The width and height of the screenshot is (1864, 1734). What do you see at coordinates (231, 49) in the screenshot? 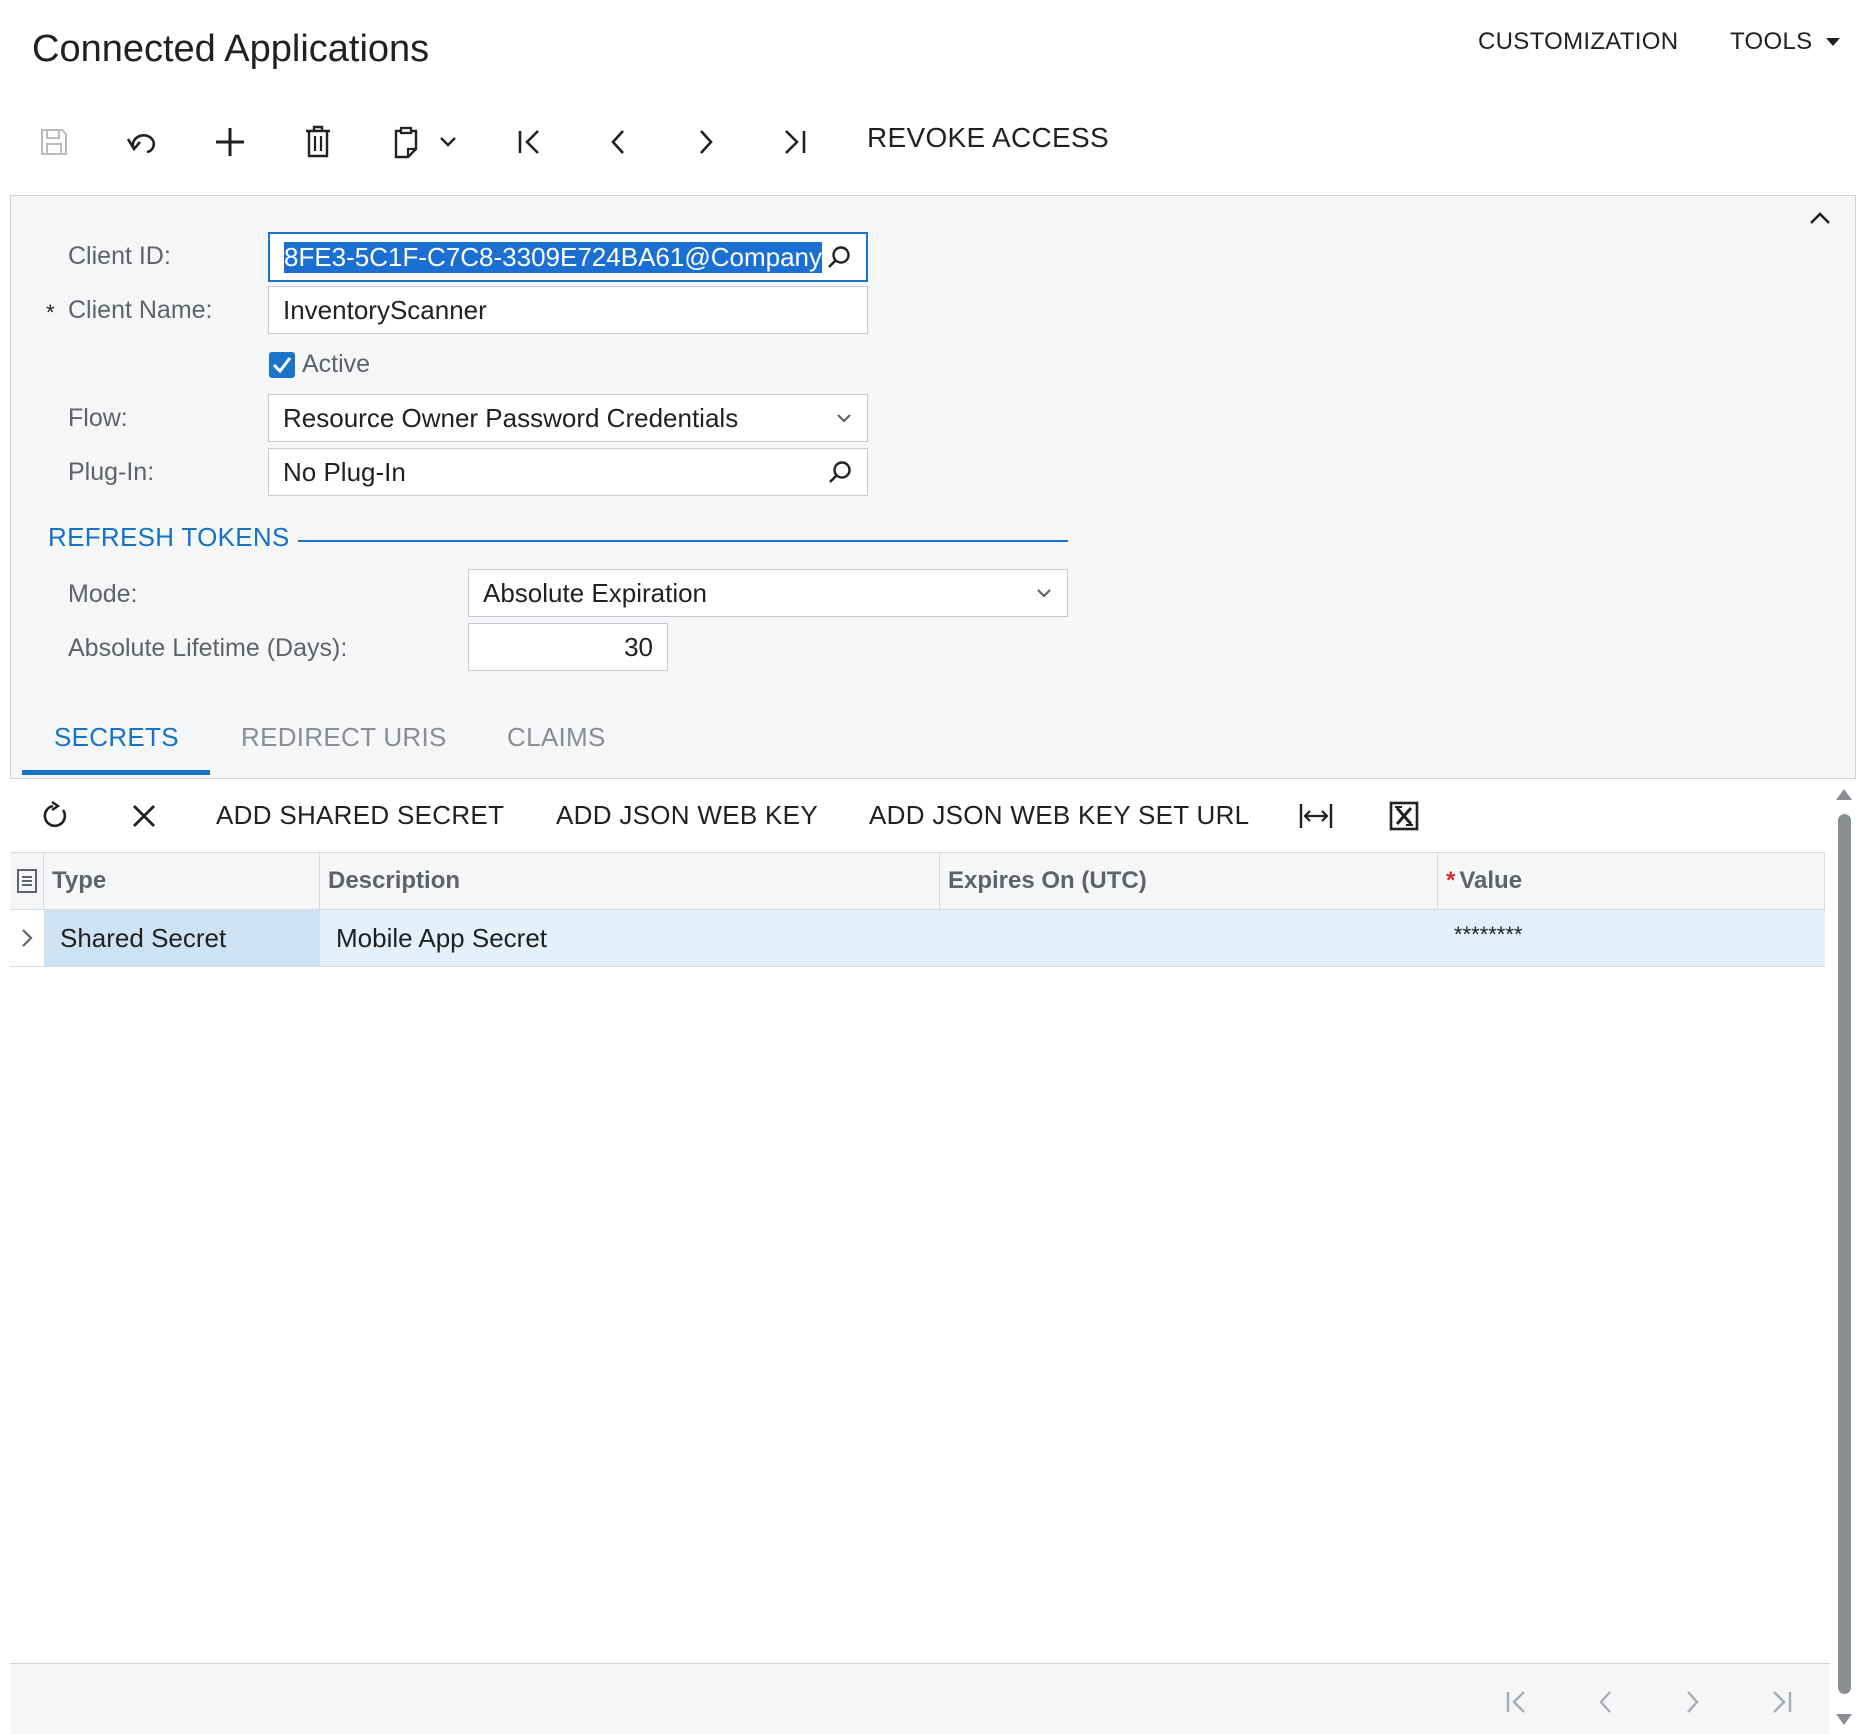
I see `page-title: Connected Applications` at bounding box center [231, 49].